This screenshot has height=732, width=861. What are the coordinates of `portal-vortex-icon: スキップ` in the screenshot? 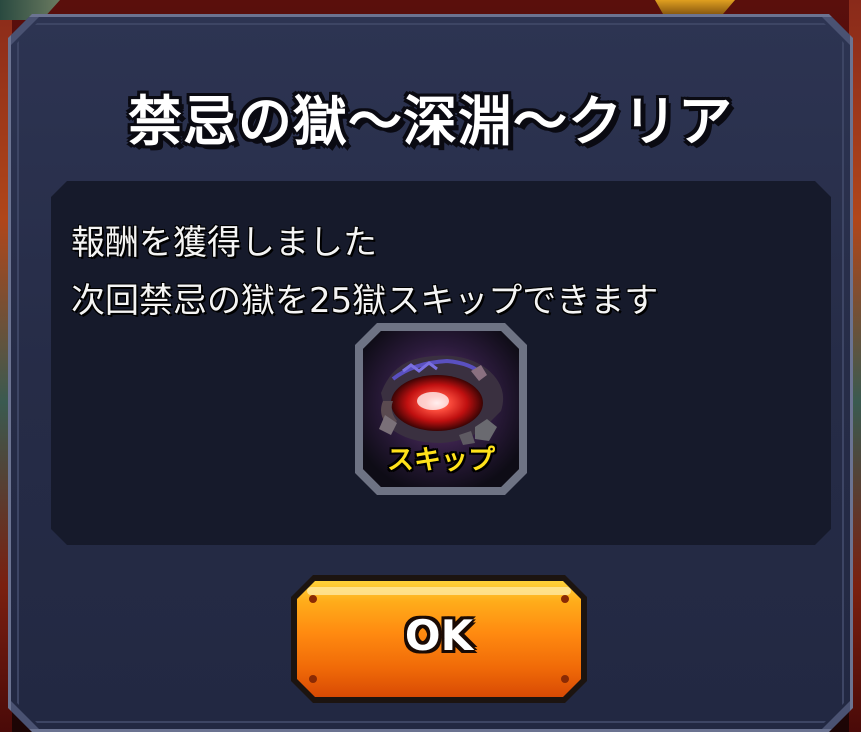 It's located at (441, 409).